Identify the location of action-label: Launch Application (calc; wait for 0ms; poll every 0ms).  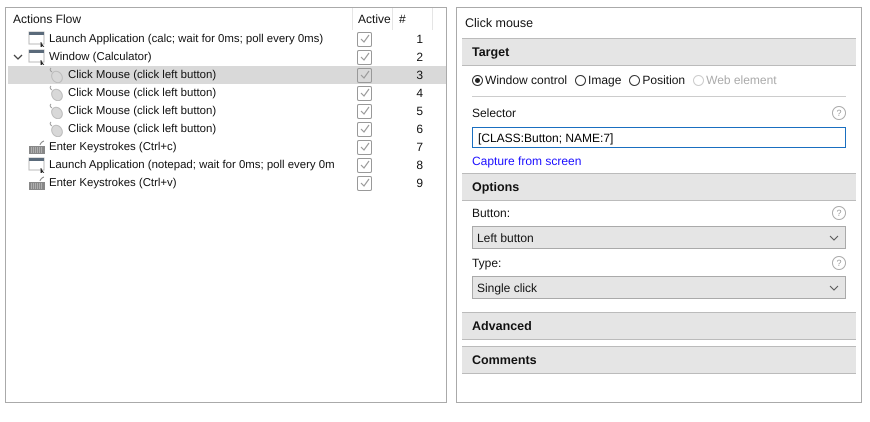
(186, 39).